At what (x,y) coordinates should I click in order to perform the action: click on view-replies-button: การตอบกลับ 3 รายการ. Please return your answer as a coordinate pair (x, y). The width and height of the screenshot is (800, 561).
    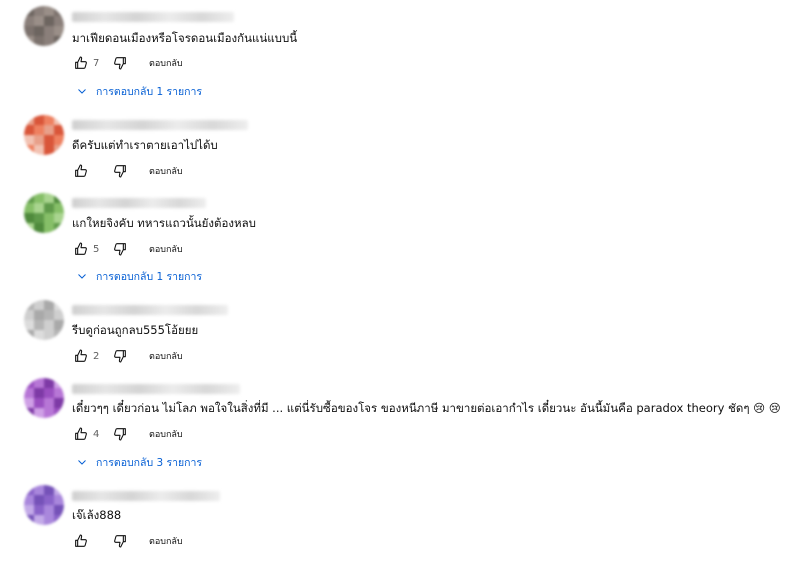
    Looking at the image, I should click on (139, 462).